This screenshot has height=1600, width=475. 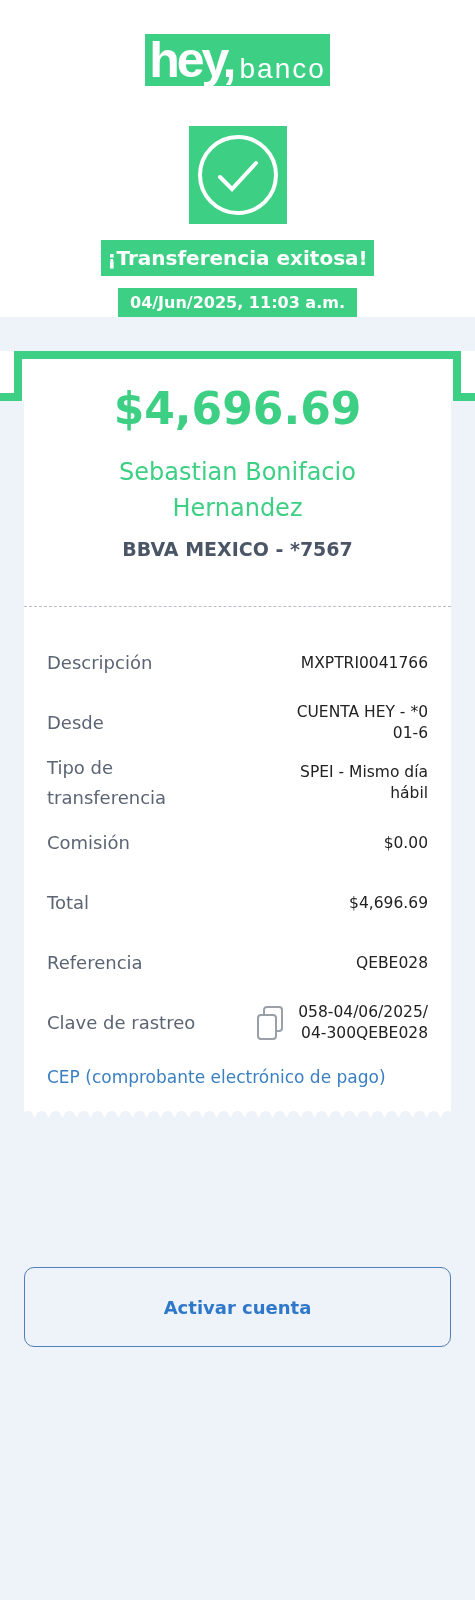 I want to click on detail-value: $0.00, so click(x=405, y=843).